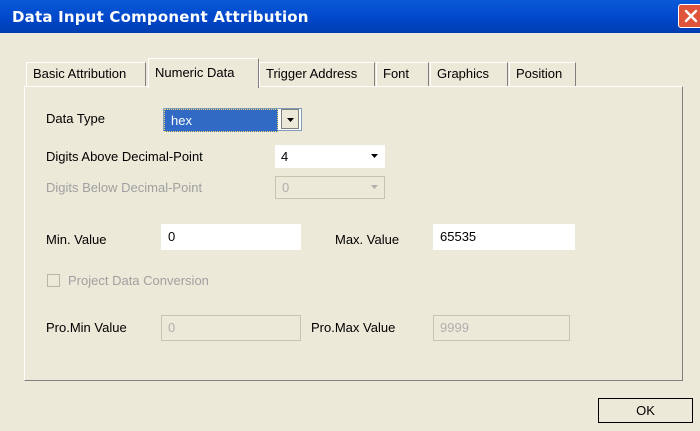 The width and height of the screenshot is (700, 431). I want to click on pro-max-label: Pro.Max Value, so click(353, 327).